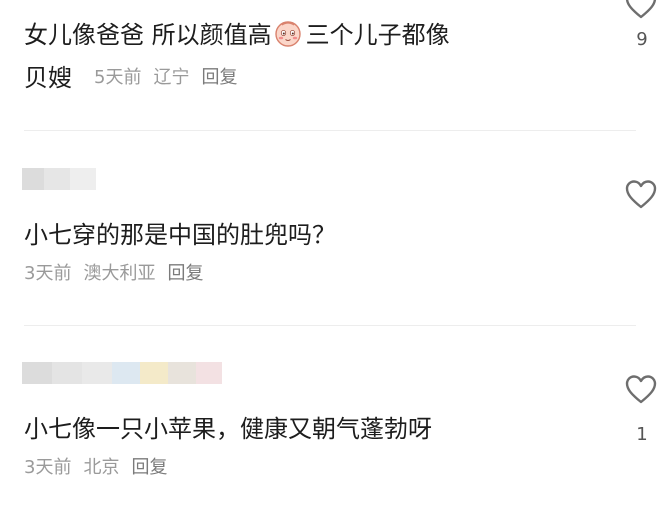  Describe the element at coordinates (101, 467) in the screenshot. I see `comment-location: 北京` at that location.